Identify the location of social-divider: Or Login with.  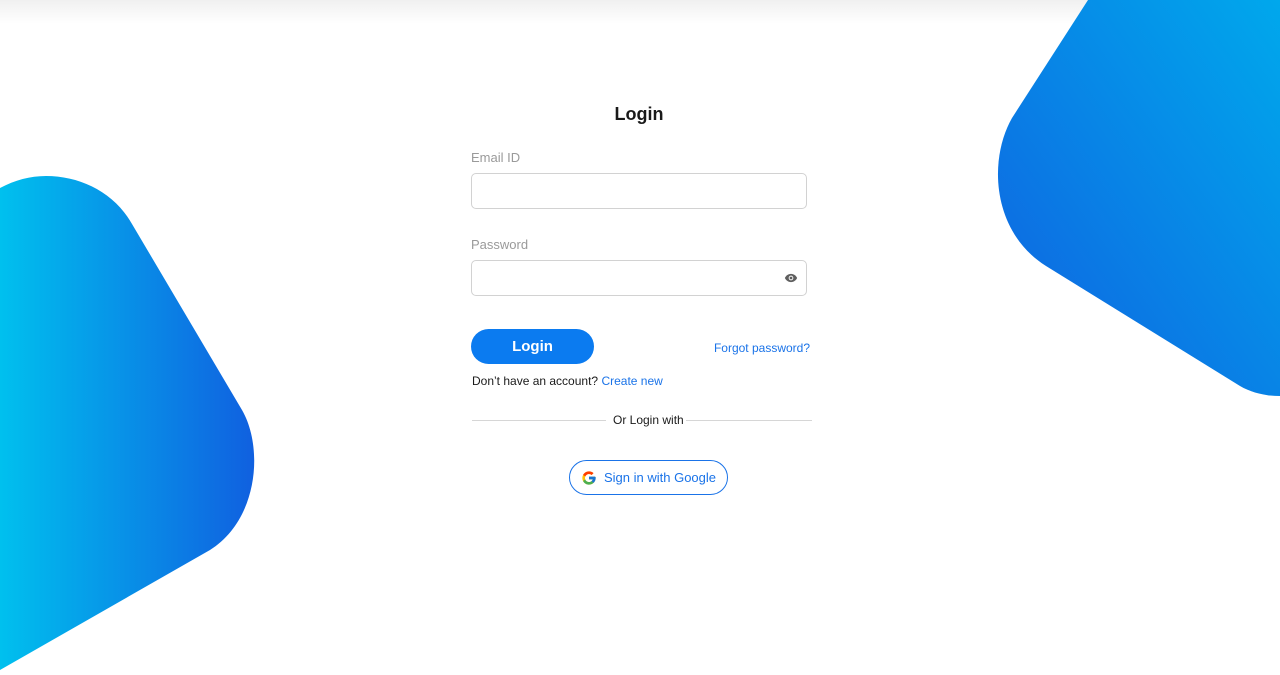
(641, 420).